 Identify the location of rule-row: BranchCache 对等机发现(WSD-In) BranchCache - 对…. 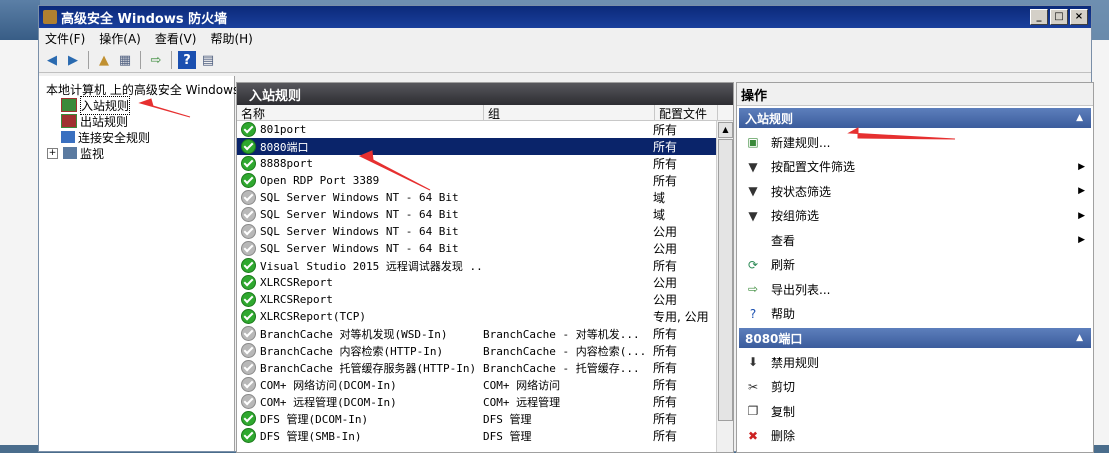
(485, 333).